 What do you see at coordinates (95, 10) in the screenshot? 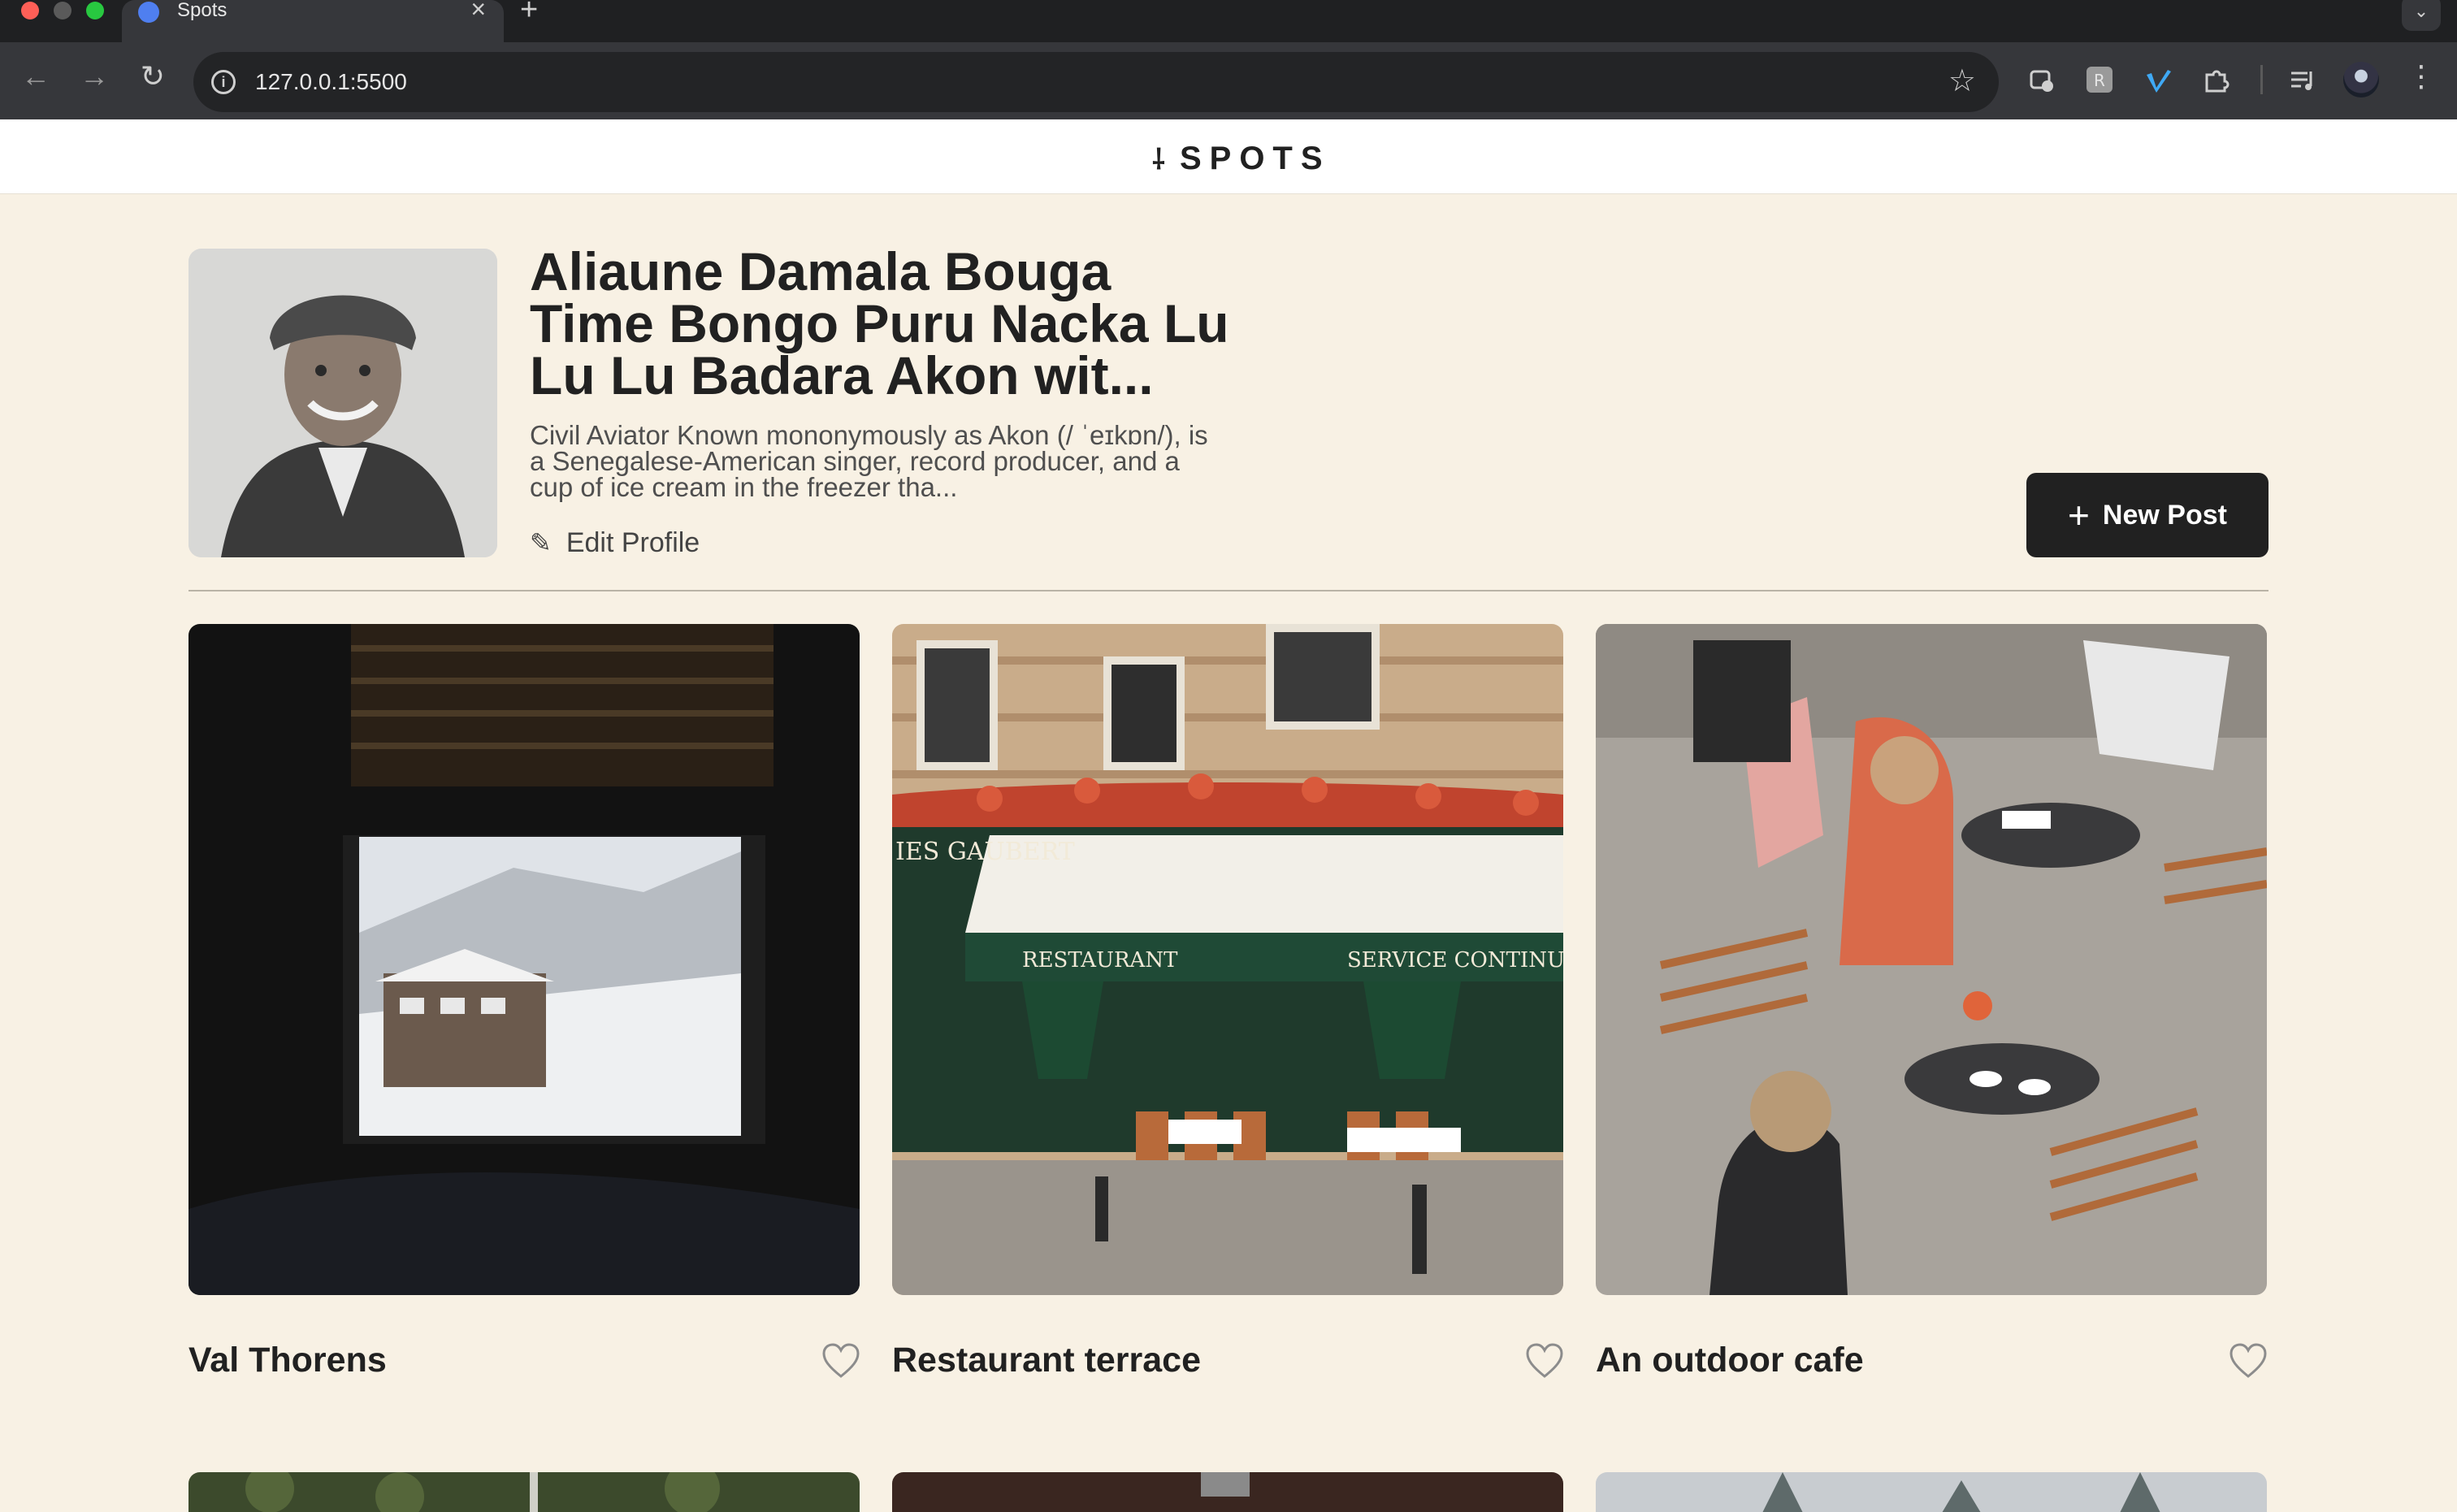
I see `maximize-window-button` at bounding box center [95, 10].